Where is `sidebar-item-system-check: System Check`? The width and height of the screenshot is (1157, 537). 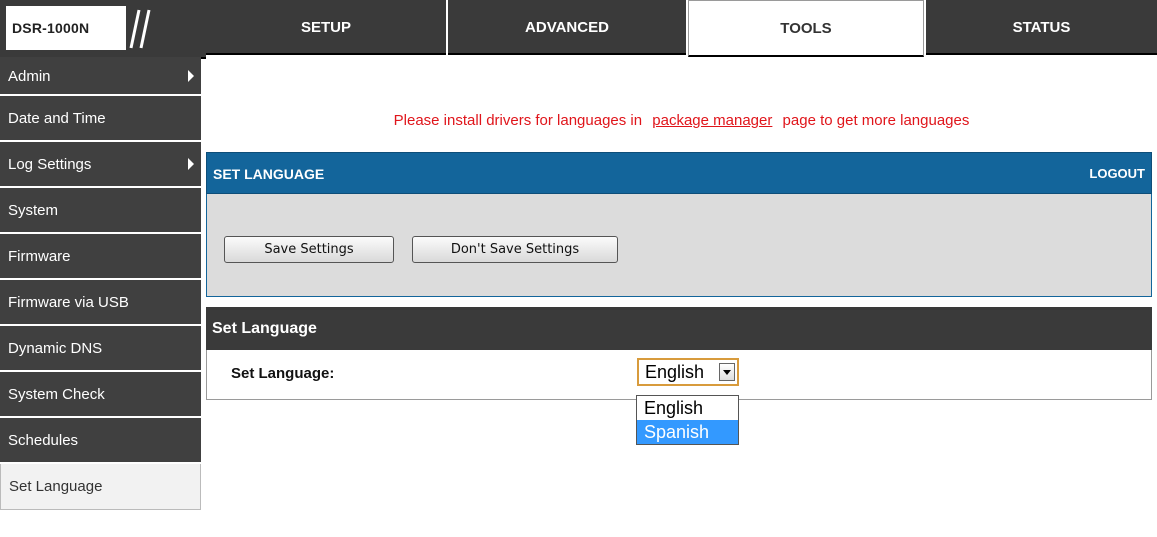 sidebar-item-system-check: System Check is located at coordinates (100, 395).